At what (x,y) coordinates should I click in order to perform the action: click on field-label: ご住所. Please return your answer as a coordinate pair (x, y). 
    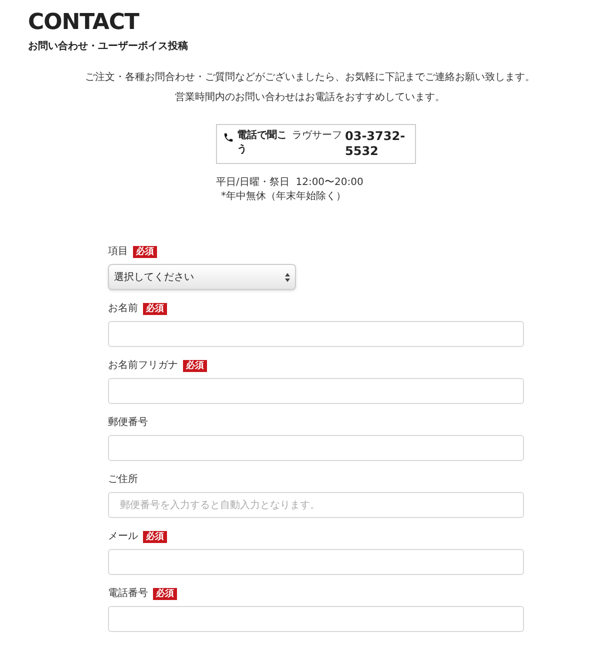
    Looking at the image, I should click on (123, 479).